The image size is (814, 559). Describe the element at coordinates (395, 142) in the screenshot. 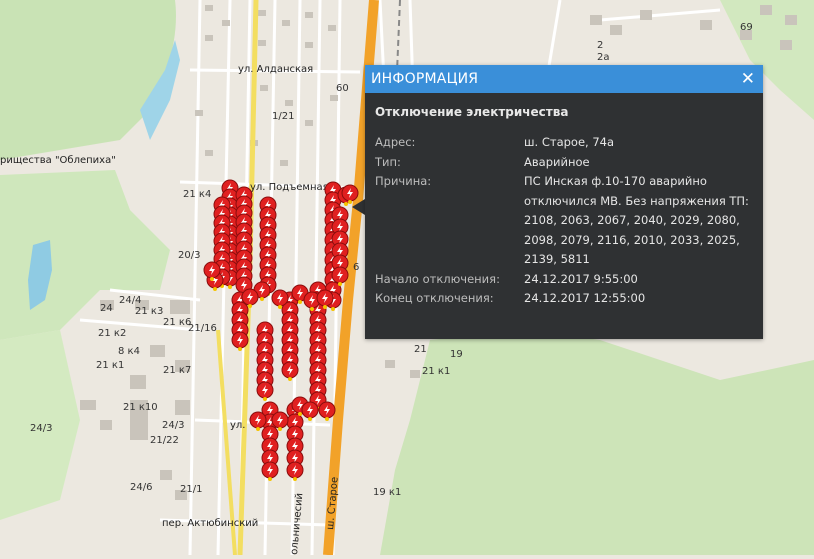

I see `row-key: Адрес:` at that location.